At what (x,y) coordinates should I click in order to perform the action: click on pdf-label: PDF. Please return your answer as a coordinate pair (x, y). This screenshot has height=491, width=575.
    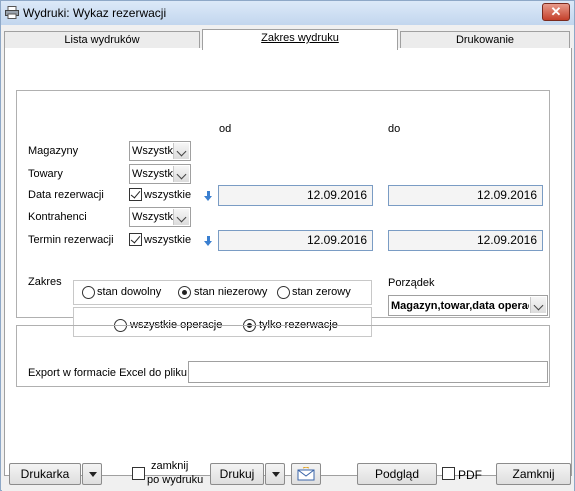
    Looking at the image, I should click on (470, 475).